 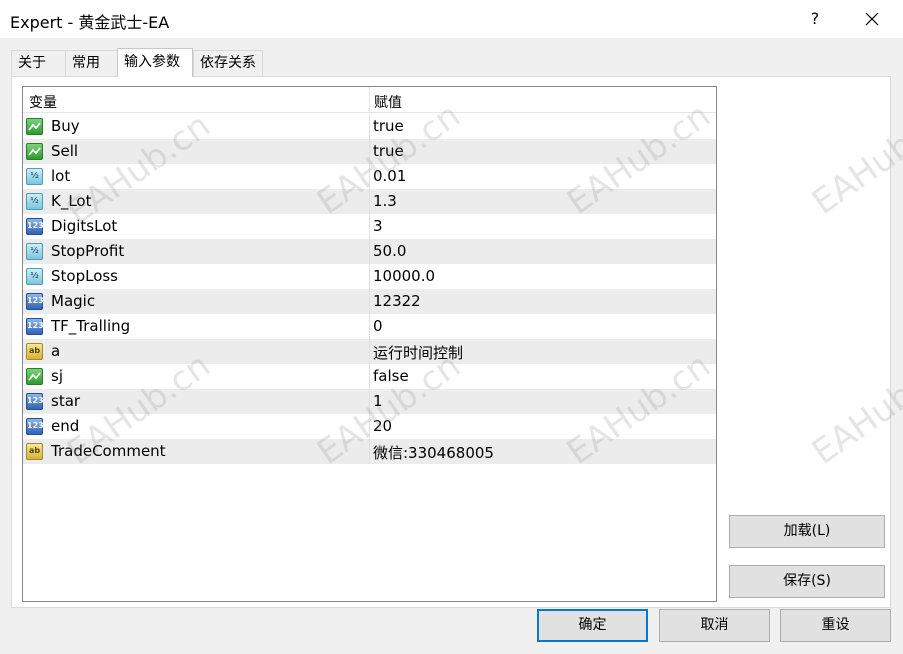 I want to click on load-button: 加载(L), so click(x=807, y=531).